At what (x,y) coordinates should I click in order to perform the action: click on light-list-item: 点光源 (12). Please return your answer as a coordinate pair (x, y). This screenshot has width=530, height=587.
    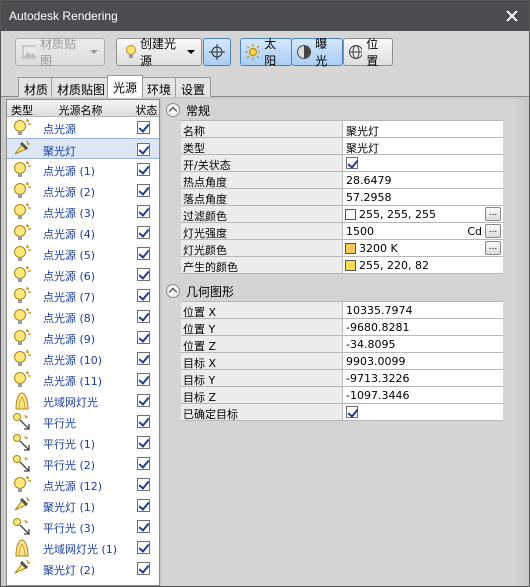
    Looking at the image, I should click on (83, 484).